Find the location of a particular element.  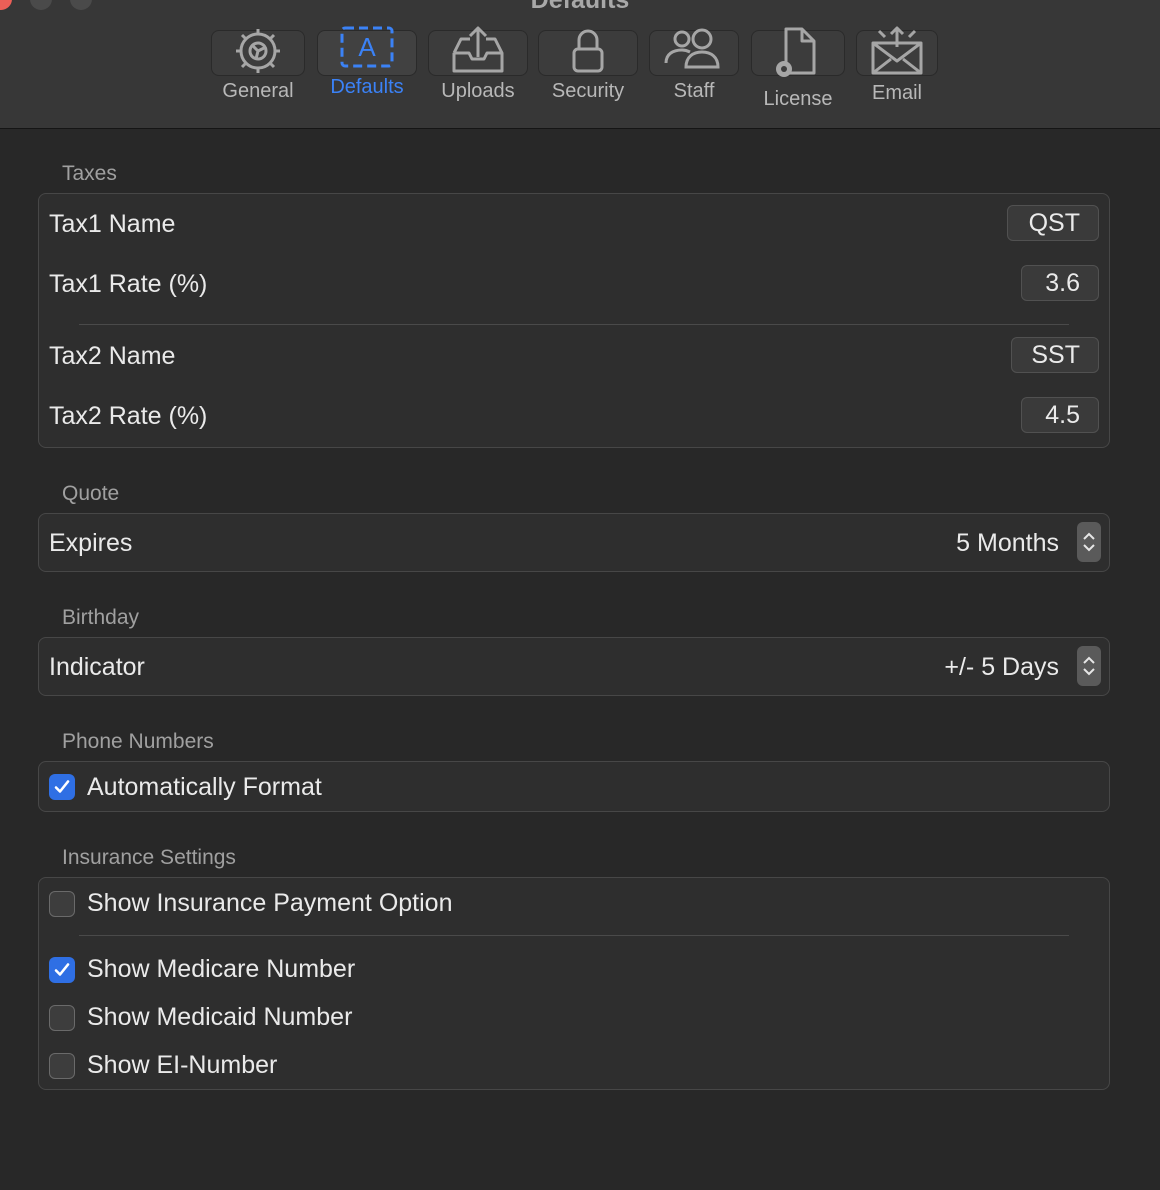

auto-format-checkbox is located at coordinates (62, 787).